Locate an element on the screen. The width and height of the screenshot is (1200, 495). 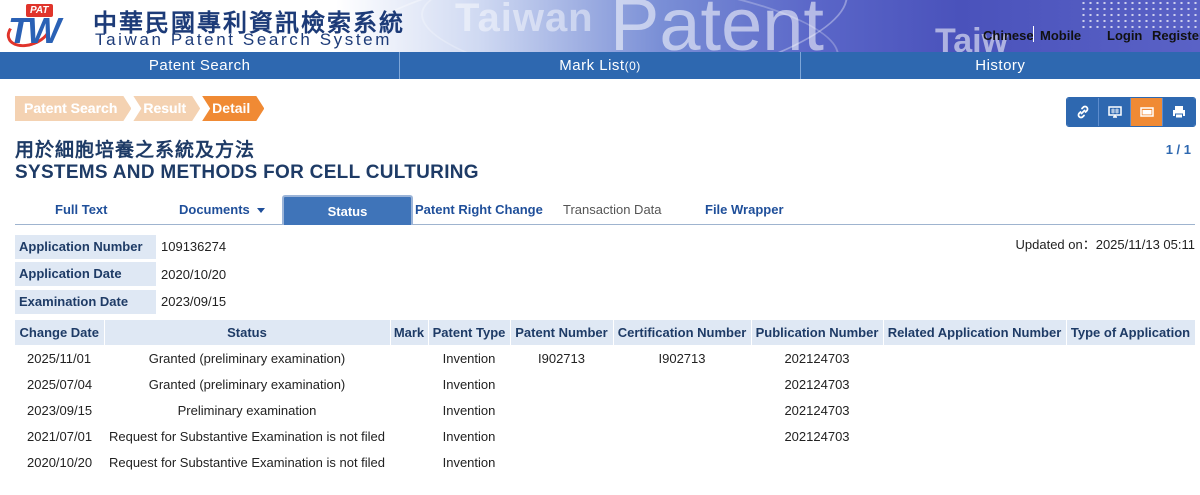
language-chinese-link: Chinese is located at coordinates (1008, 35).